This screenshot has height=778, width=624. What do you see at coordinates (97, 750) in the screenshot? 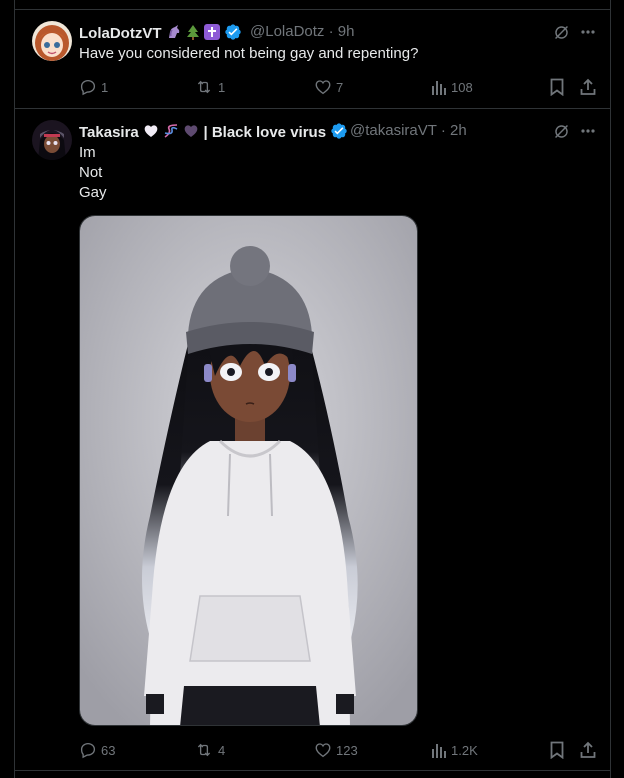
I see `reply-button: 63` at bounding box center [97, 750].